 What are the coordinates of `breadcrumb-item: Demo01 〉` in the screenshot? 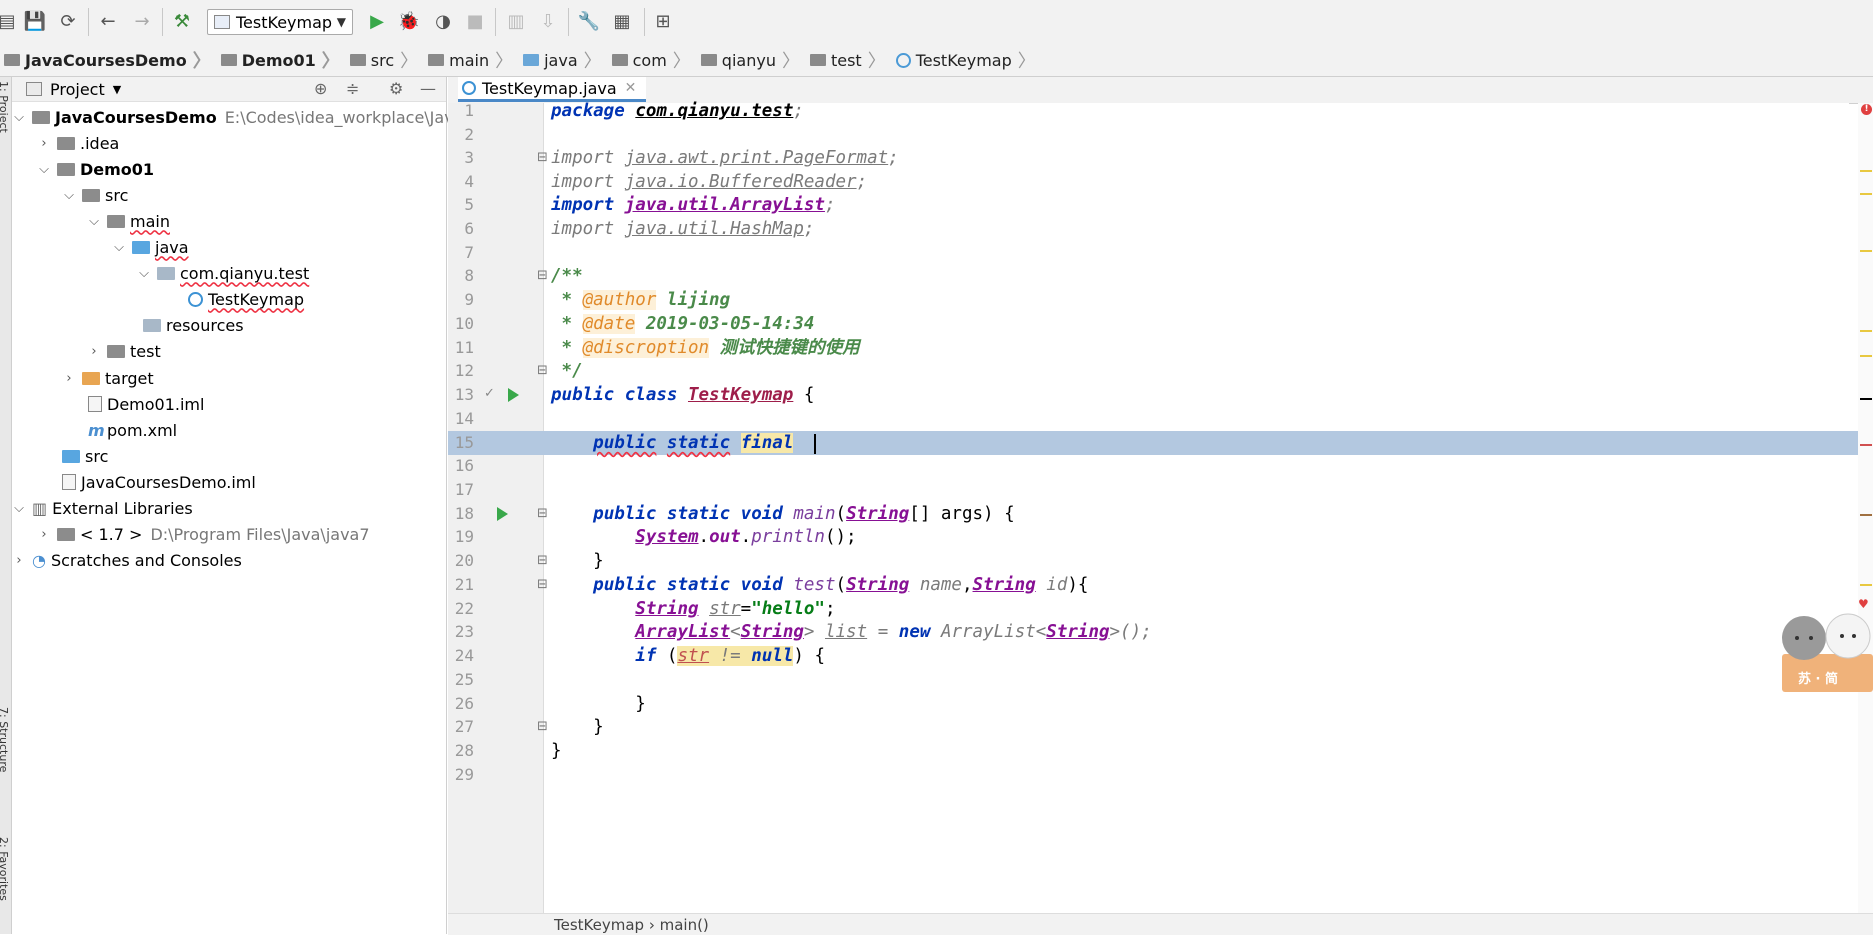 It's located at (281, 60).